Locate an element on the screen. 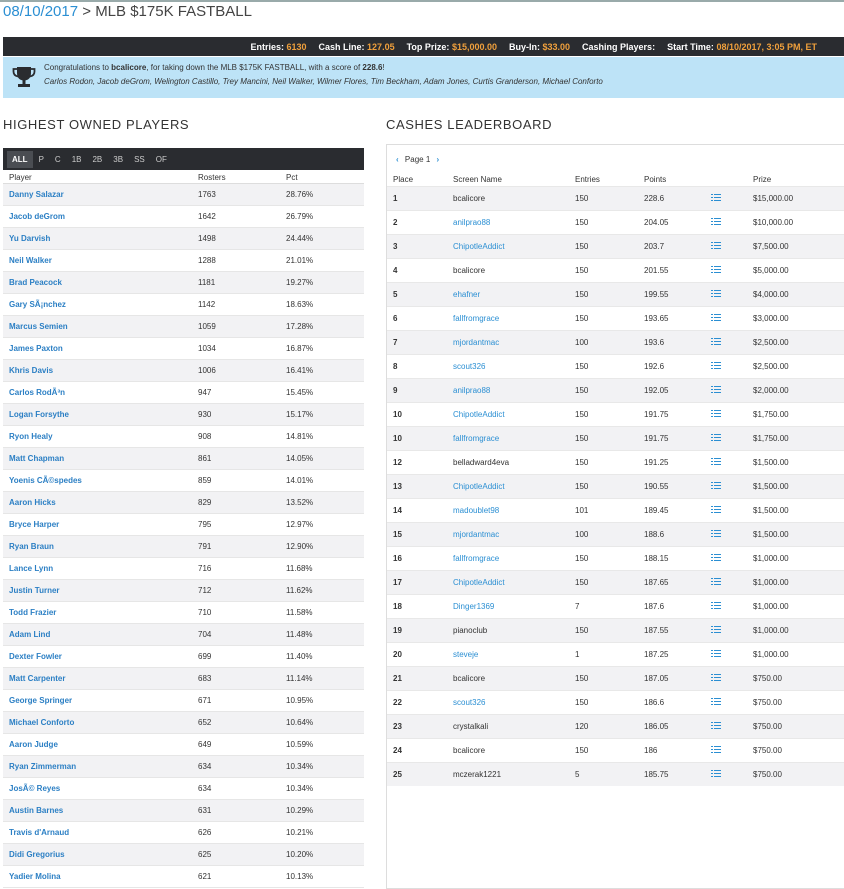 The width and height of the screenshot is (844, 889). tab-c: C is located at coordinates (58, 159).